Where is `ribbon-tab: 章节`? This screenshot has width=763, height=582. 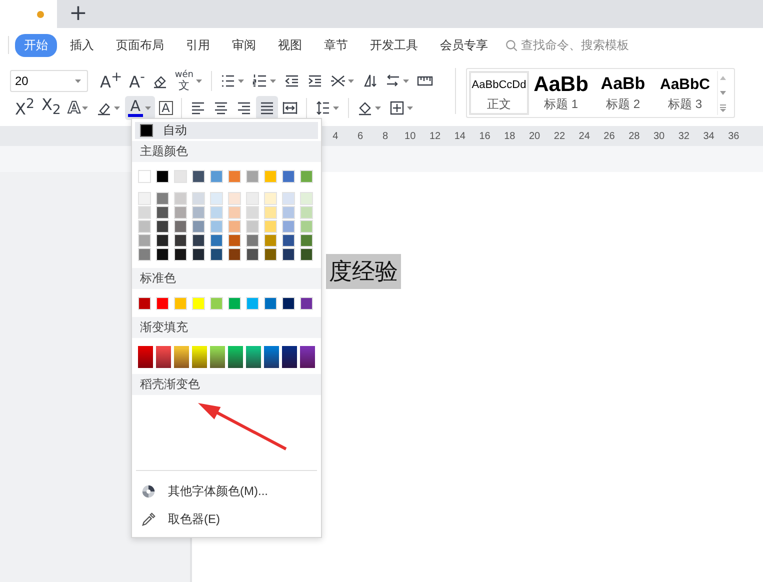
ribbon-tab: 章节 is located at coordinates (336, 45).